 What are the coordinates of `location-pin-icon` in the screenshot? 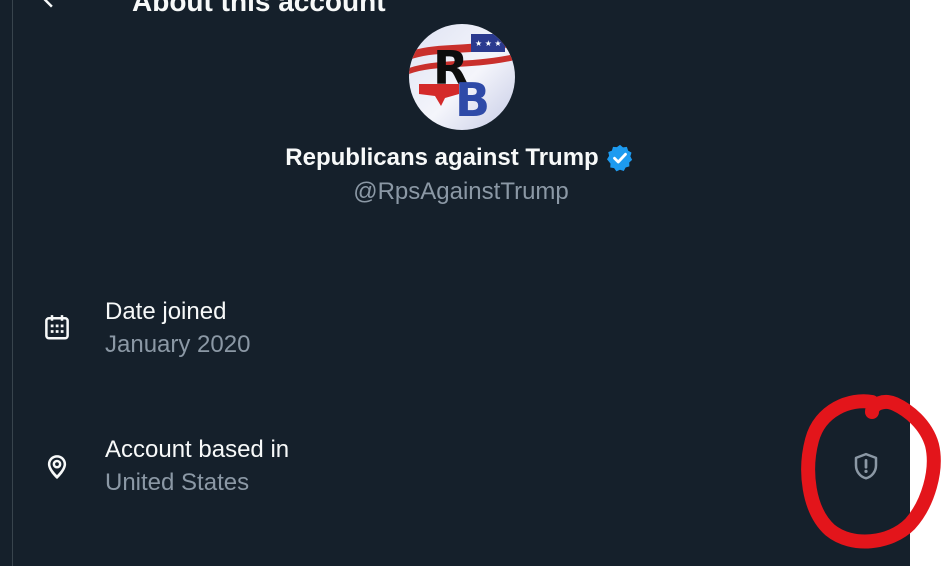 It's located at (57, 467).